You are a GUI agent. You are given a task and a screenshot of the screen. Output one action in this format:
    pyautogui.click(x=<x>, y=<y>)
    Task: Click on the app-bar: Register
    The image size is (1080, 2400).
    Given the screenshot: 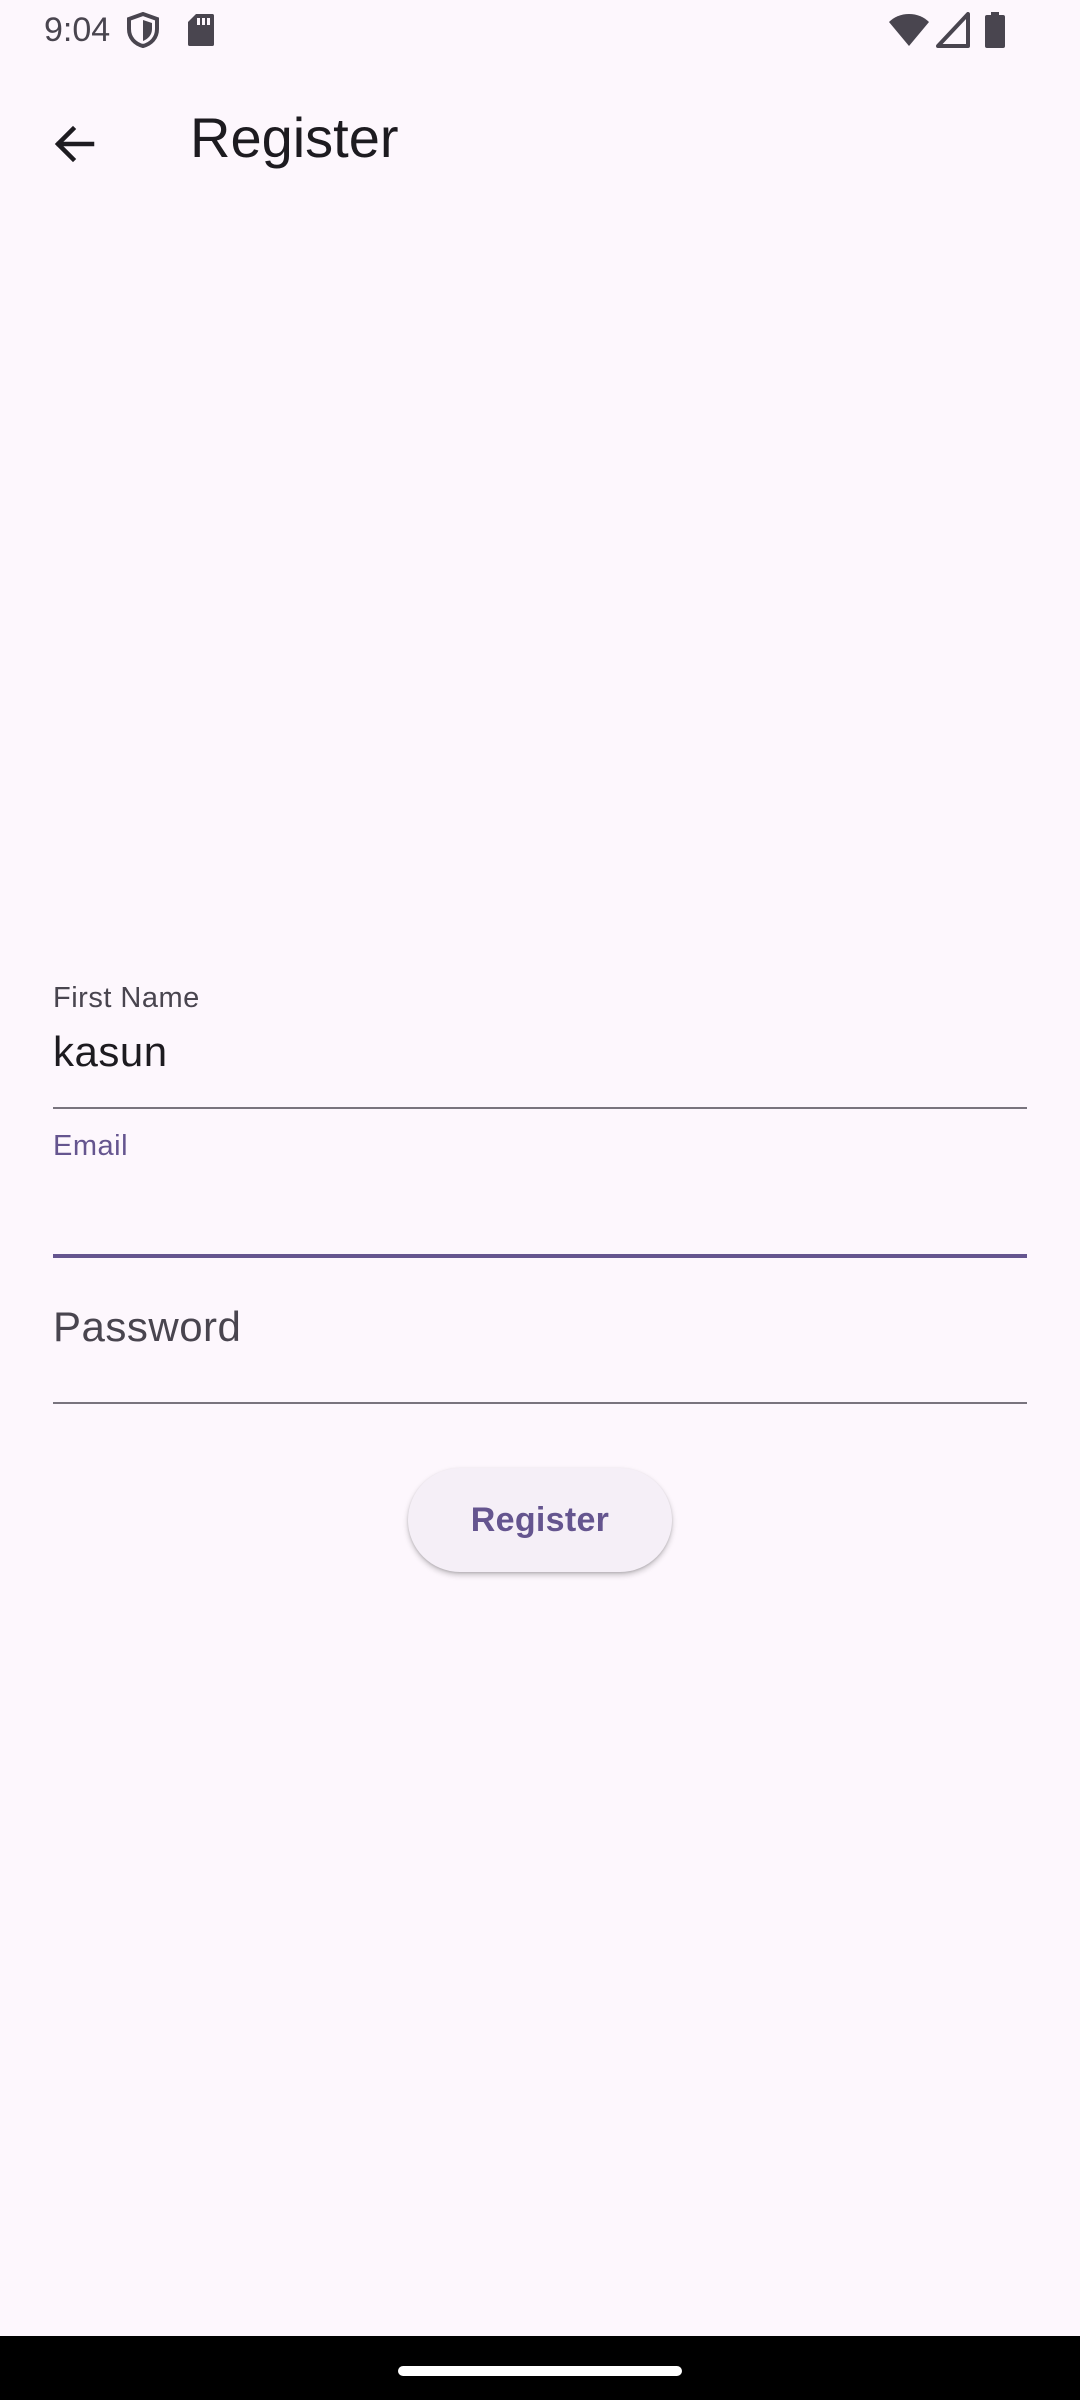 What is the action you would take?
    pyautogui.click(x=540, y=136)
    